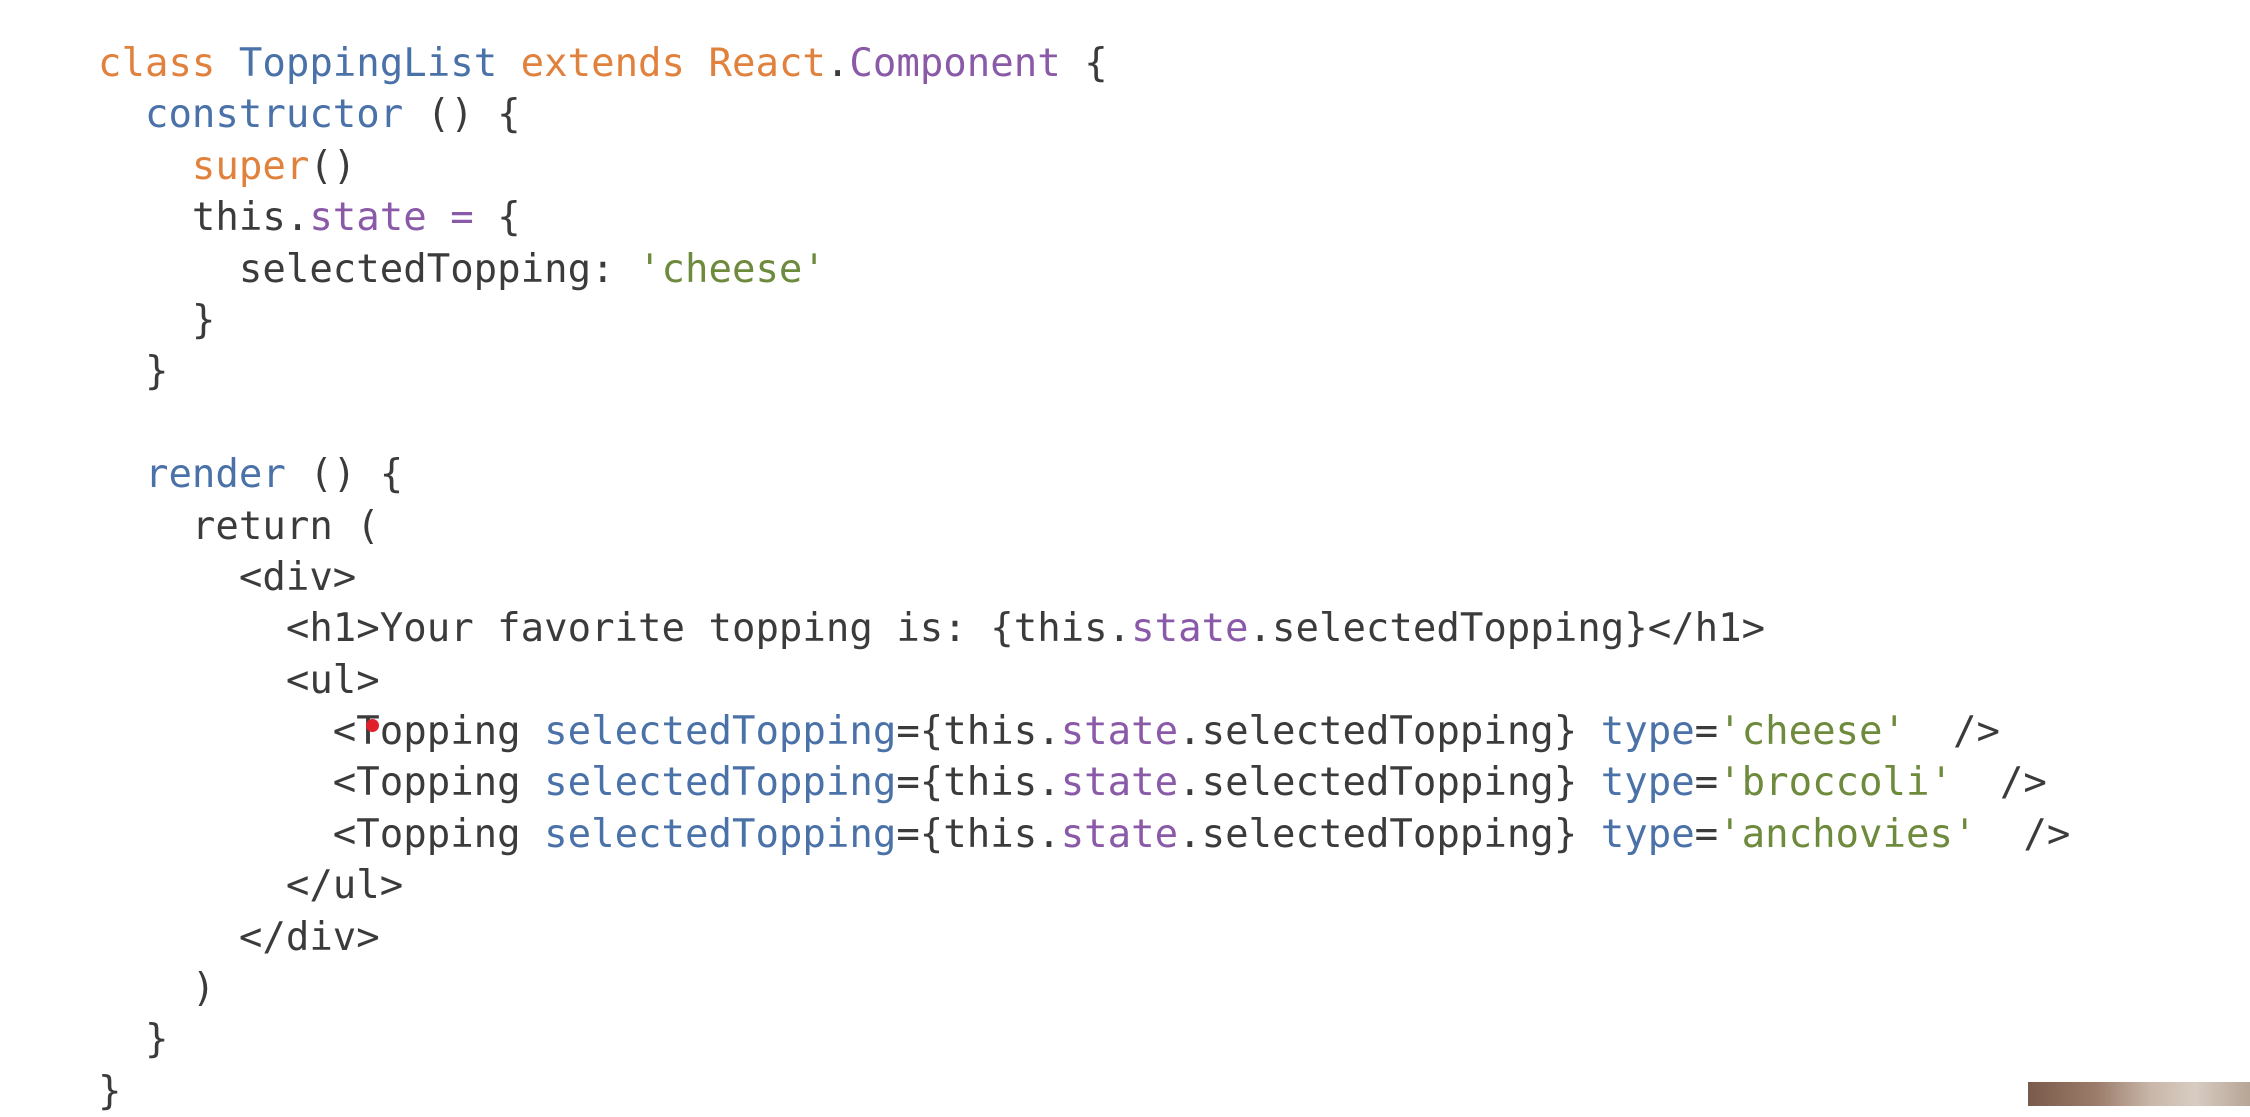 The width and height of the screenshot is (2250, 1117). What do you see at coordinates (1084, 988) in the screenshot?
I see `code-line: )` at bounding box center [1084, 988].